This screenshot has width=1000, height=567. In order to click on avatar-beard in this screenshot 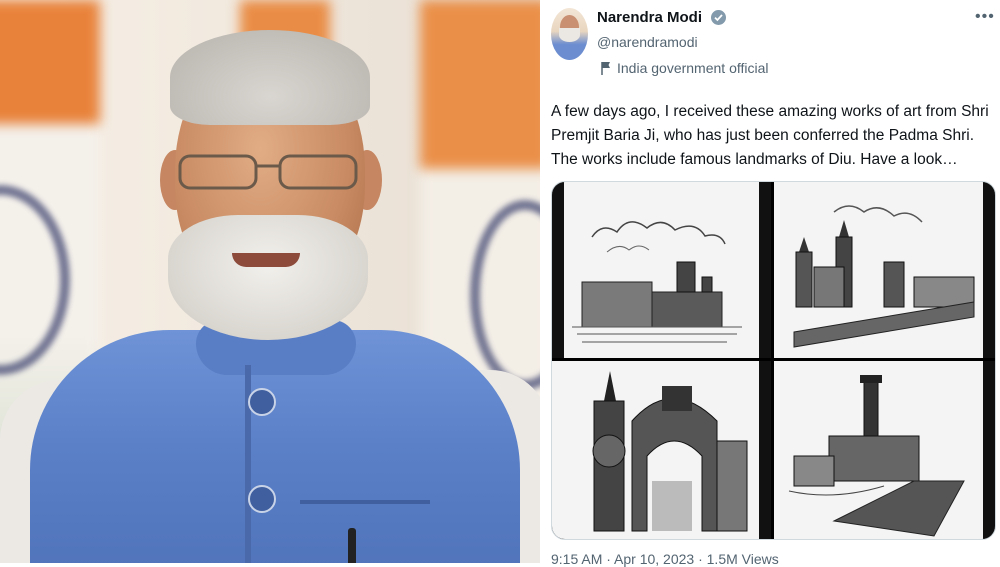, I will do `click(569, 35)`.